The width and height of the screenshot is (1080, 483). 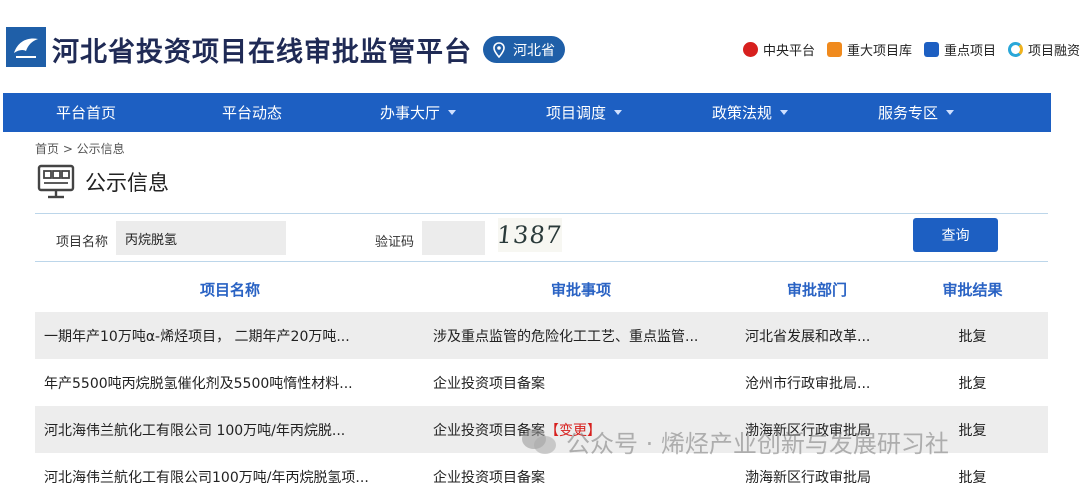 I want to click on nav-label: 平台动态, so click(x=251, y=113).